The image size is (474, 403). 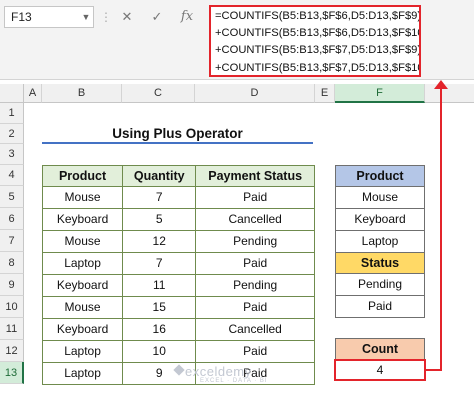 I want to click on cell-quantity: 15, so click(x=160, y=308).